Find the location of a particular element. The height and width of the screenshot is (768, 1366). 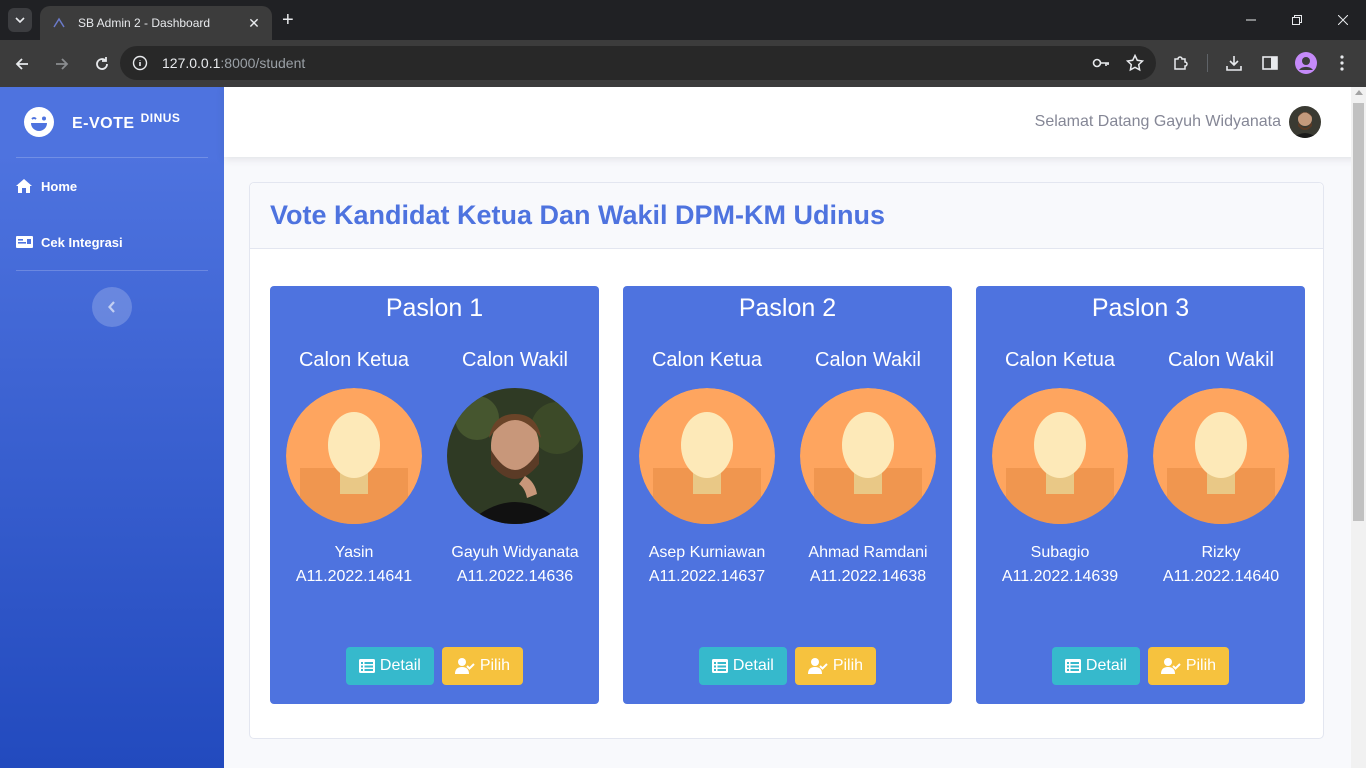

paslon-title: Paslon 3 is located at coordinates (1140, 308).